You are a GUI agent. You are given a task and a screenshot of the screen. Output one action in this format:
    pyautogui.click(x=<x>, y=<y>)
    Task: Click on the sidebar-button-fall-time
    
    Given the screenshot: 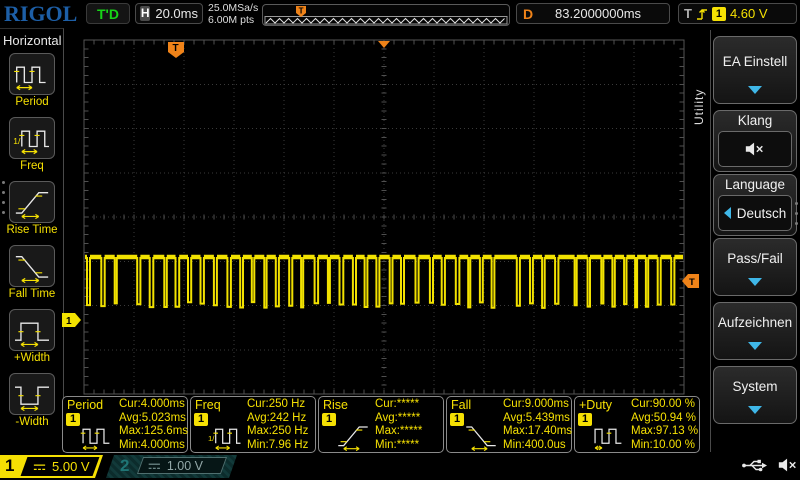 What is the action you would take?
    pyautogui.click(x=32, y=266)
    